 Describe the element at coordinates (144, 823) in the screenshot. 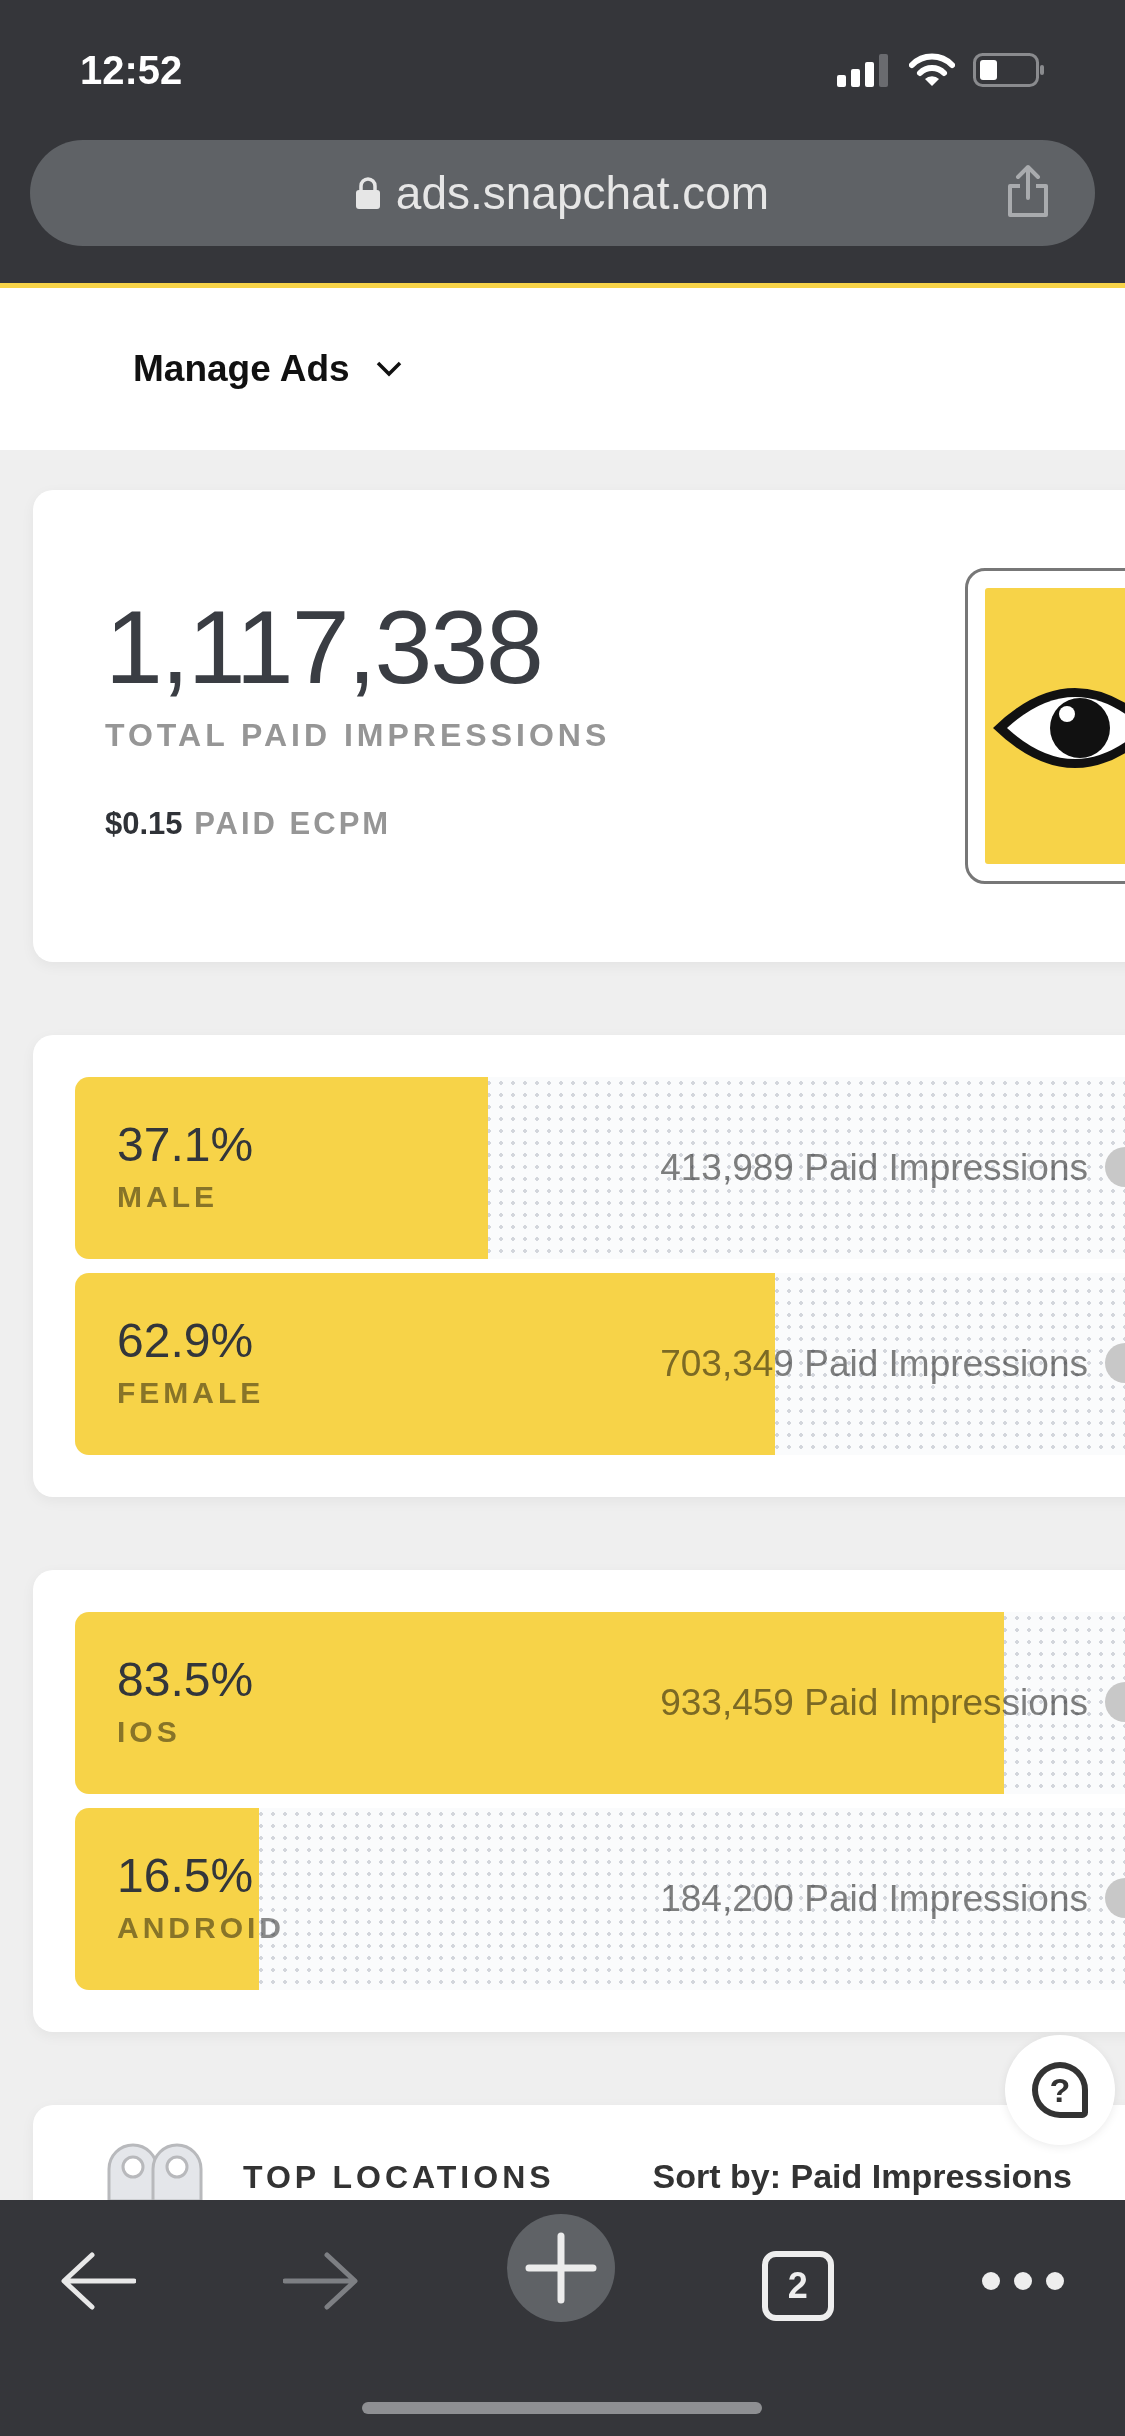

I see `ecpm-value: $0.15` at that location.